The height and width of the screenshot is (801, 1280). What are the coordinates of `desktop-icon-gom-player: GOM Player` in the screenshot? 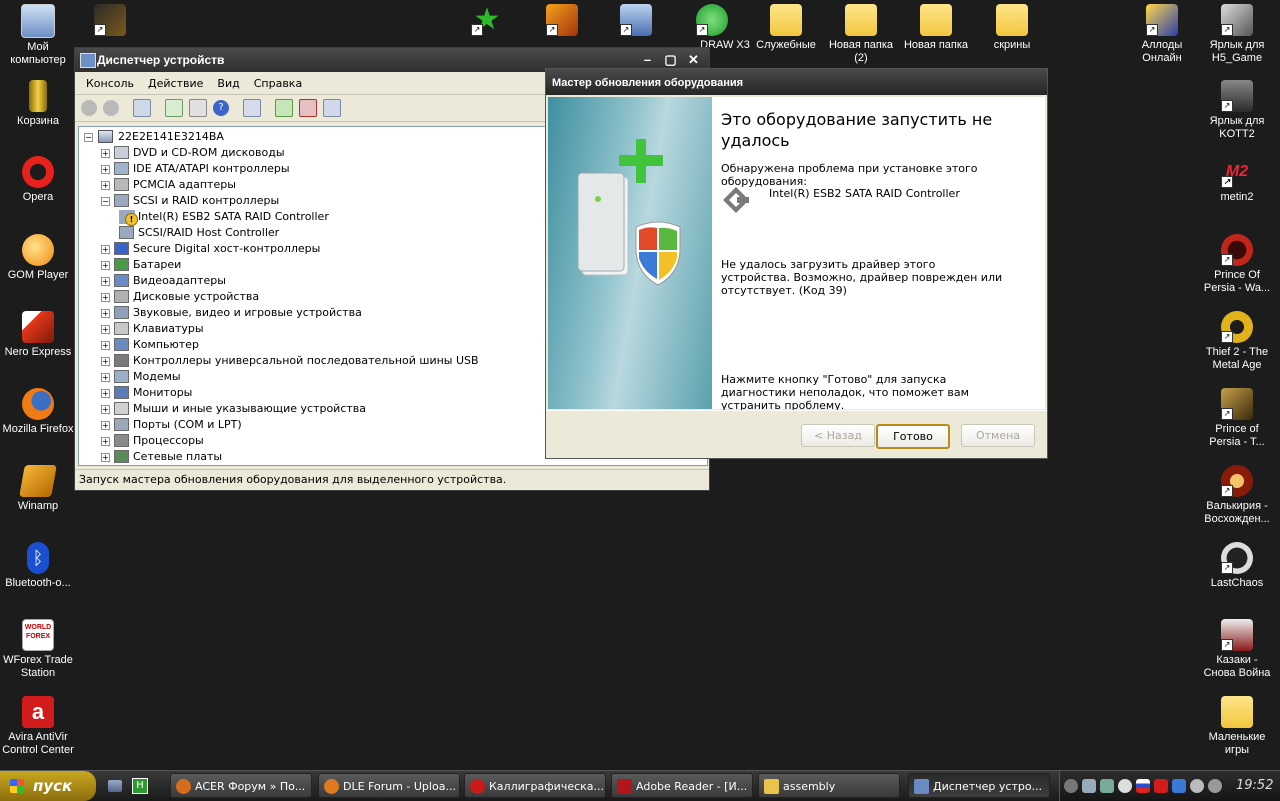 It's located at (38, 258).